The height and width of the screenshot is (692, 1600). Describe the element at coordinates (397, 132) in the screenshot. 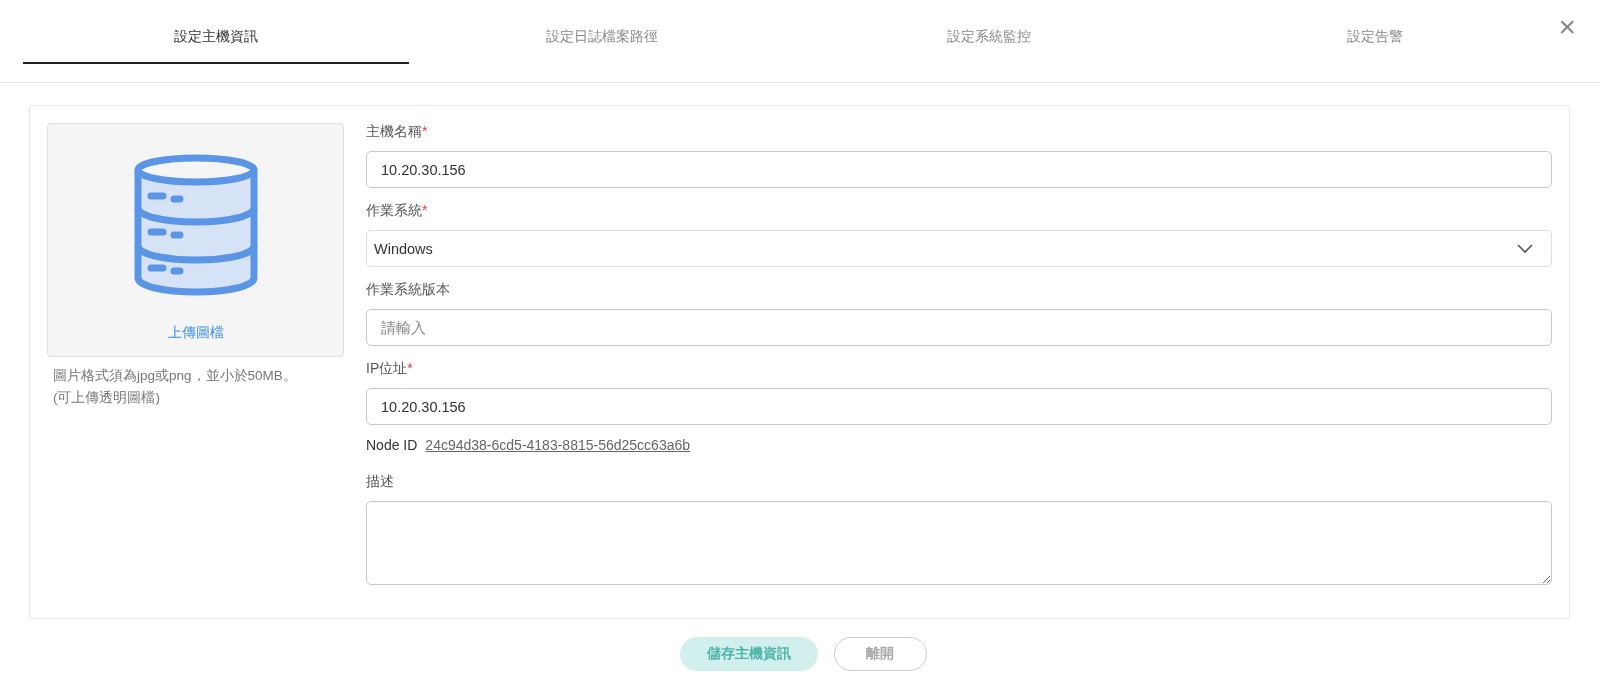

I see `field-label: 主機名稱*` at that location.